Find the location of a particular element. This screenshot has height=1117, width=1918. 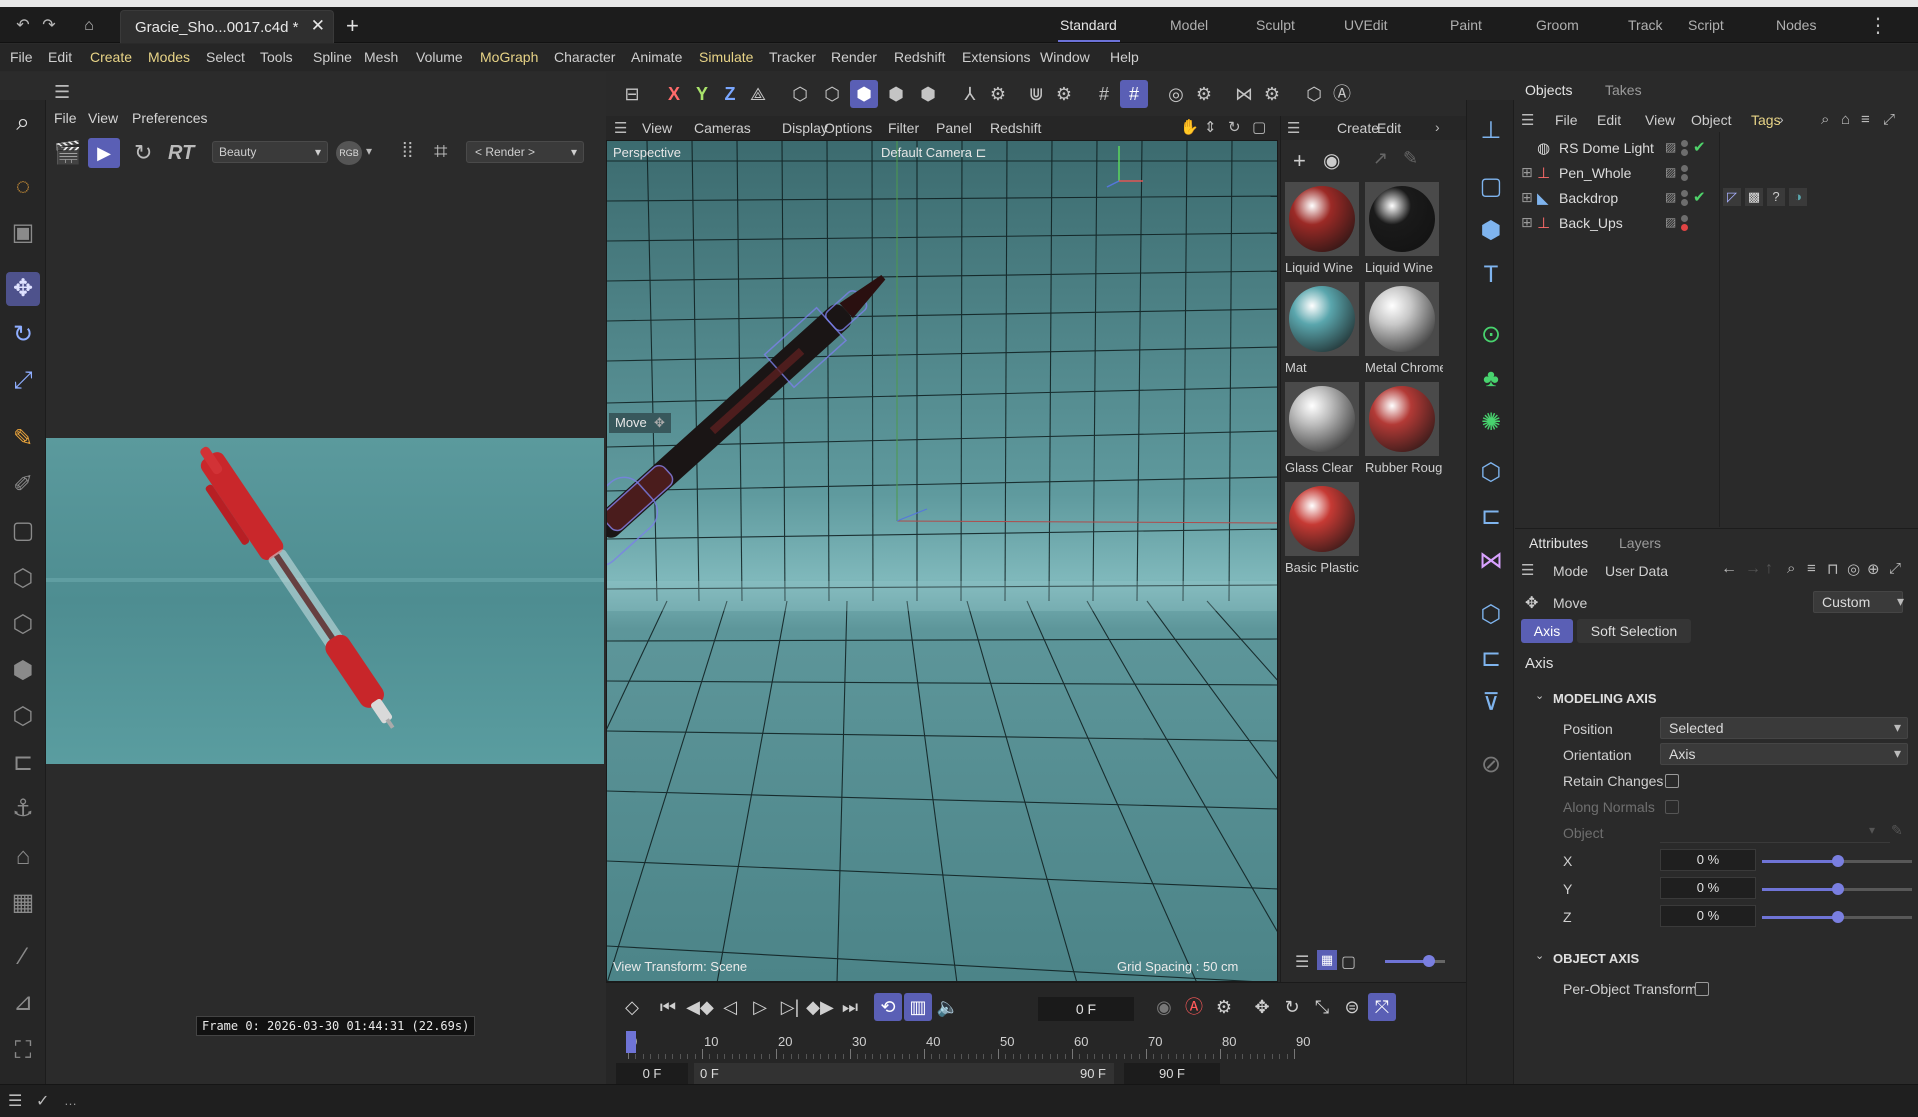

home-icon: ⌂ is located at coordinates (1845, 119).